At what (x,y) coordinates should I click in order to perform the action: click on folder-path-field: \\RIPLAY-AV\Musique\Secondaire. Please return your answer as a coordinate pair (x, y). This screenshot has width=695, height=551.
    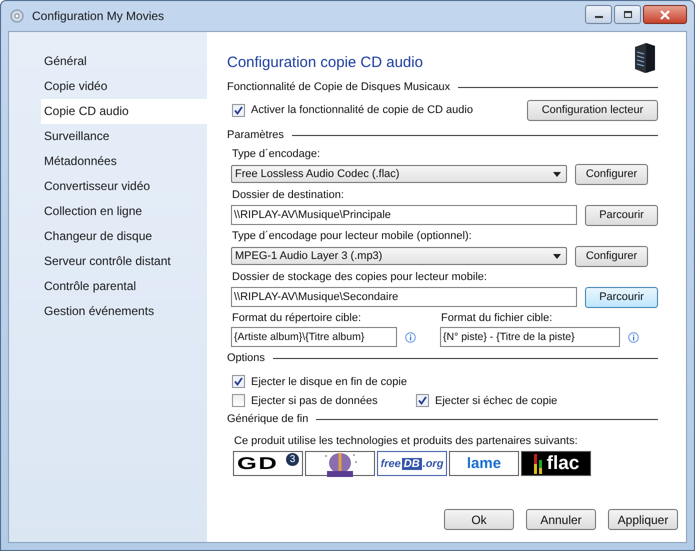
    Looking at the image, I should click on (404, 297).